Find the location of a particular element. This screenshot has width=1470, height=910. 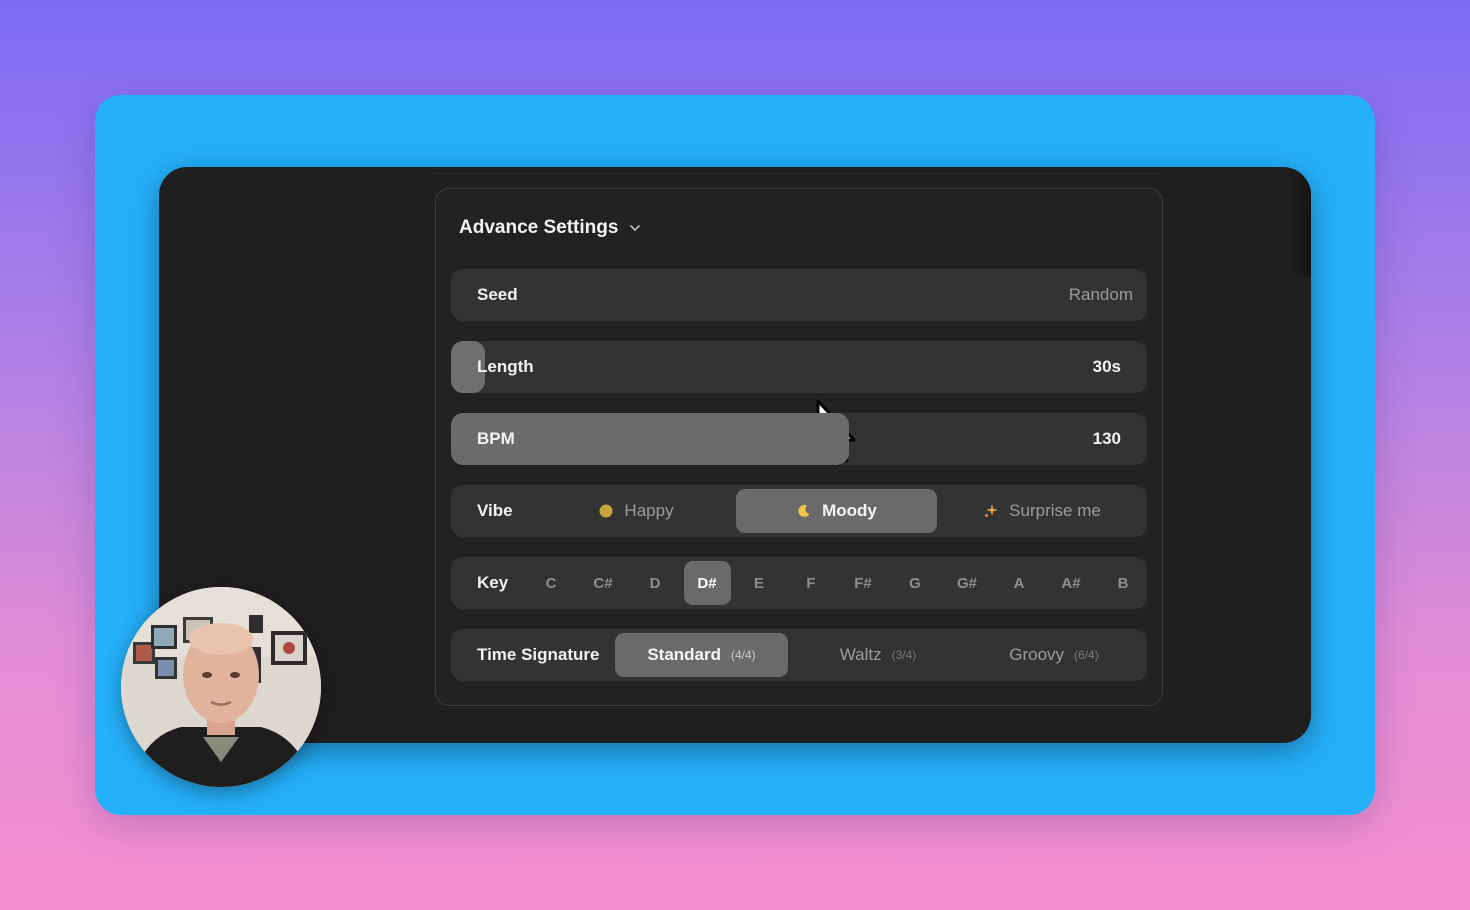

vibe-option-happy: Happy is located at coordinates (636, 511).